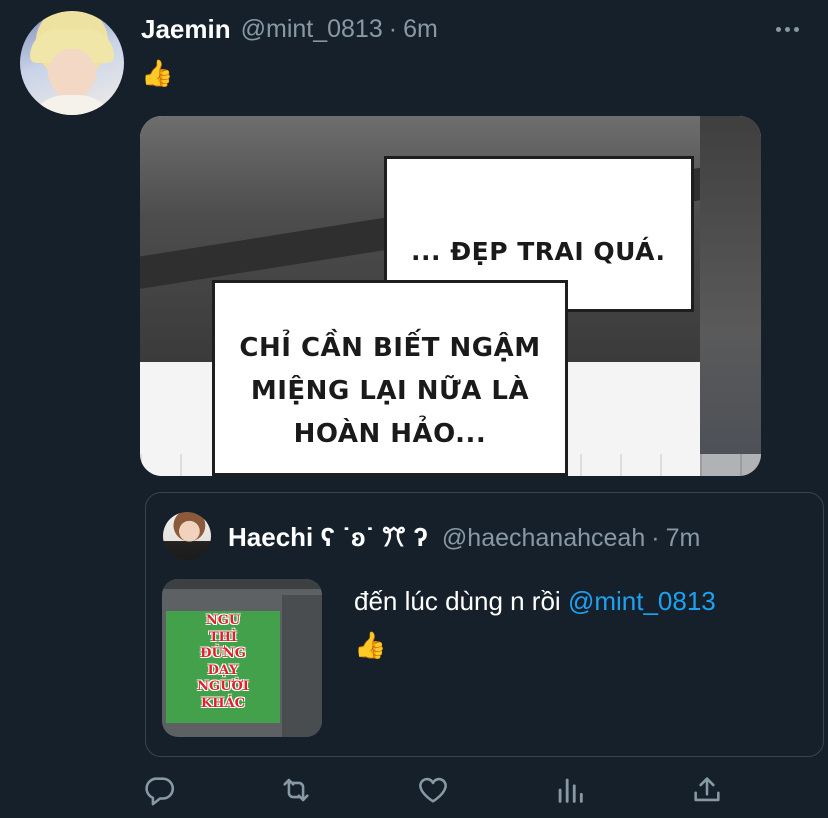 The width and height of the screenshot is (828, 818). I want to click on quoted-text-line-2: 👍, so click(370, 645).